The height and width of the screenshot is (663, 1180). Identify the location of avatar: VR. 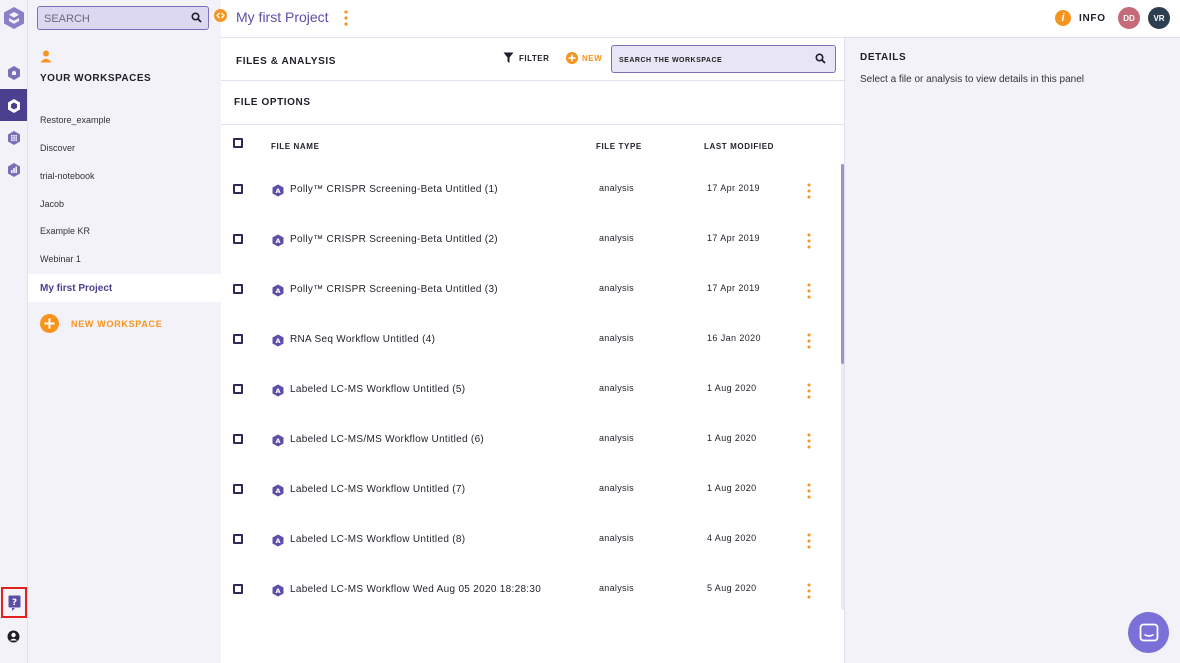
(1159, 18).